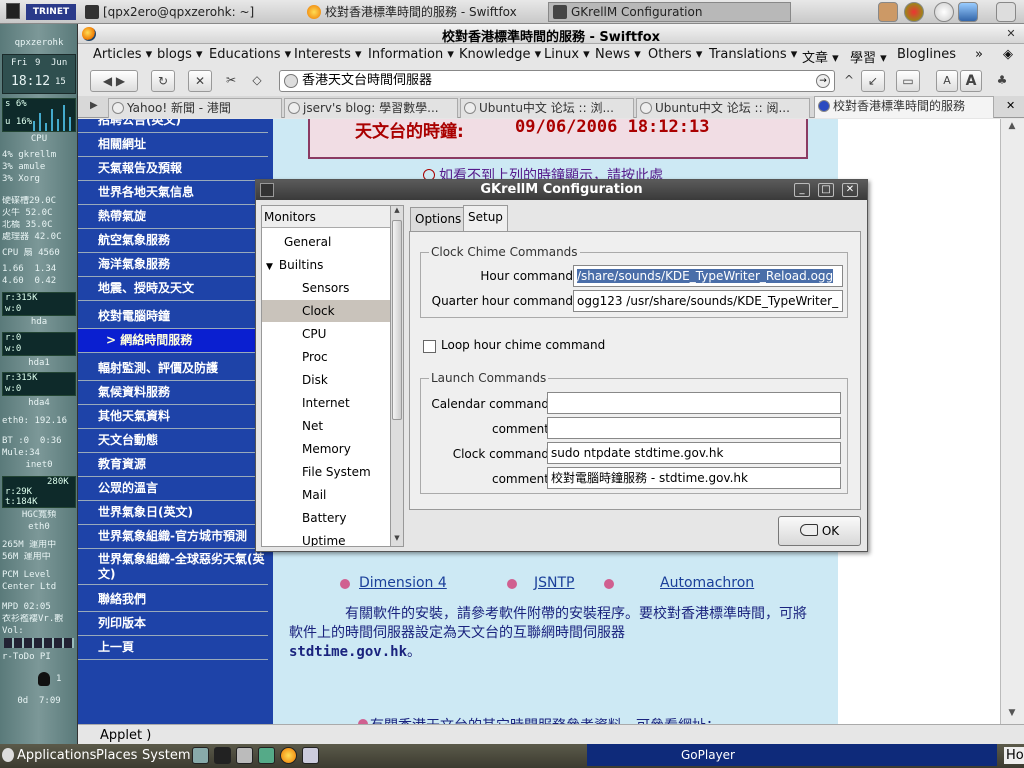  Describe the element at coordinates (500, 54) in the screenshot. I see `bookmark-knowledge: Knowledge ▾` at that location.